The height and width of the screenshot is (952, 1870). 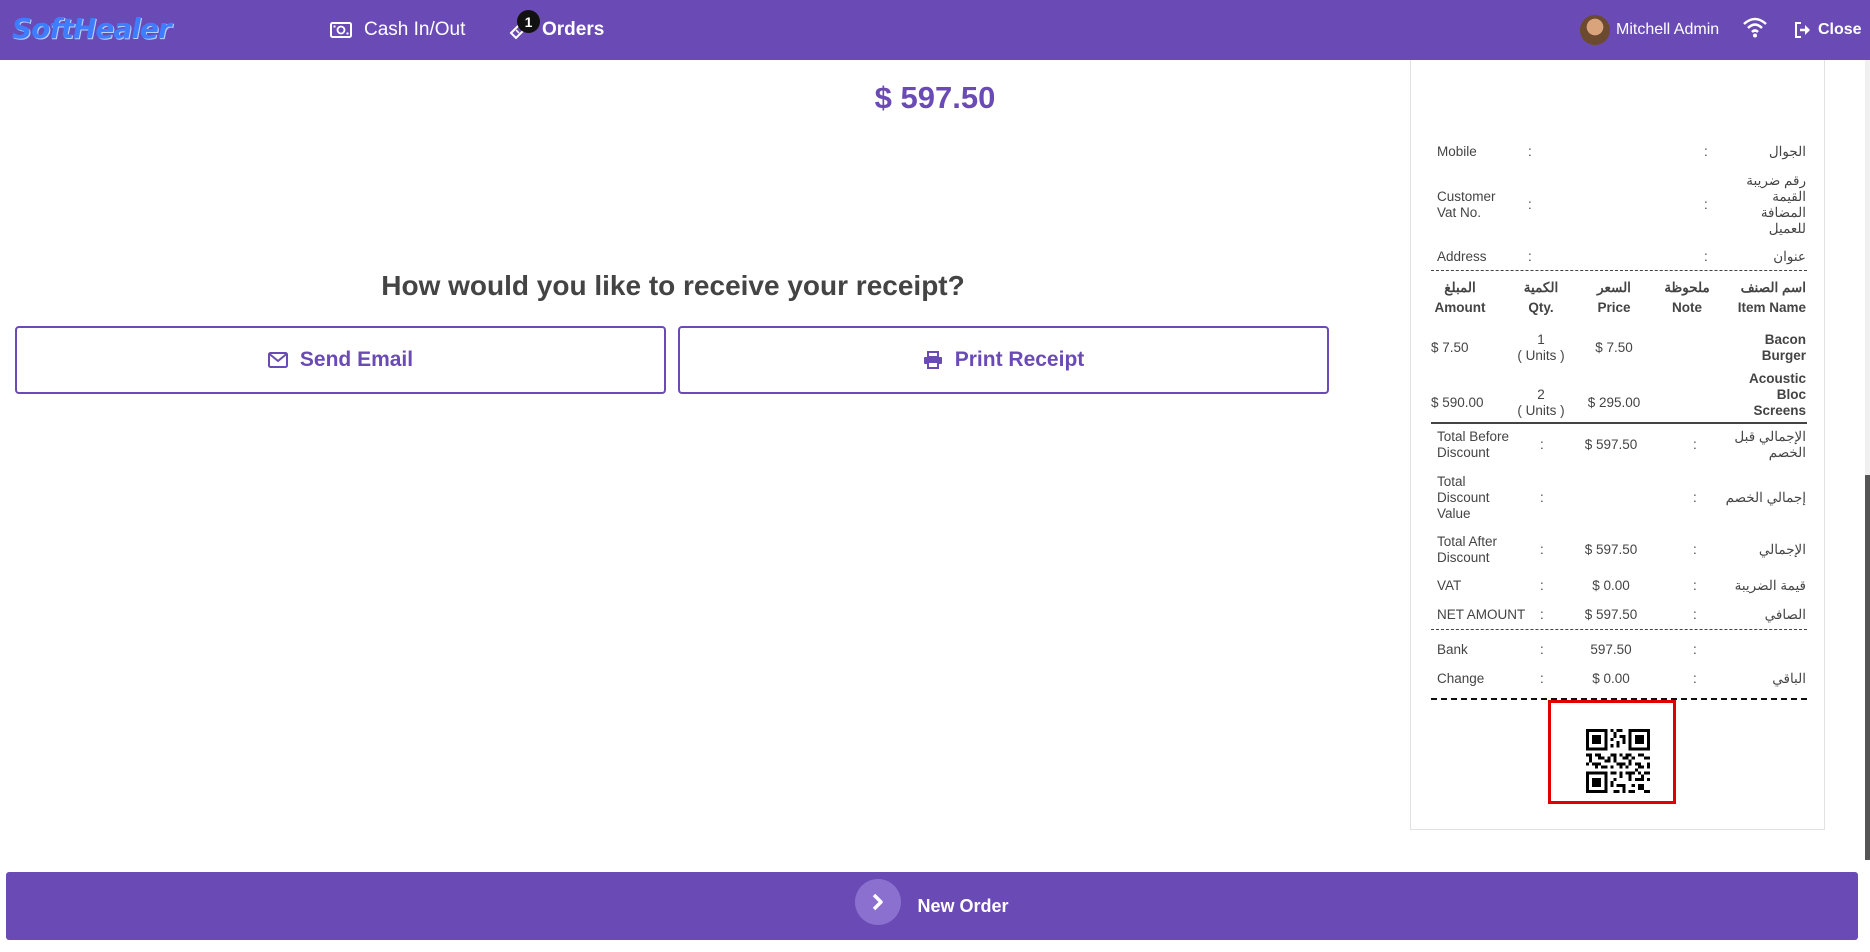 What do you see at coordinates (1595, 30) in the screenshot?
I see `avatar` at bounding box center [1595, 30].